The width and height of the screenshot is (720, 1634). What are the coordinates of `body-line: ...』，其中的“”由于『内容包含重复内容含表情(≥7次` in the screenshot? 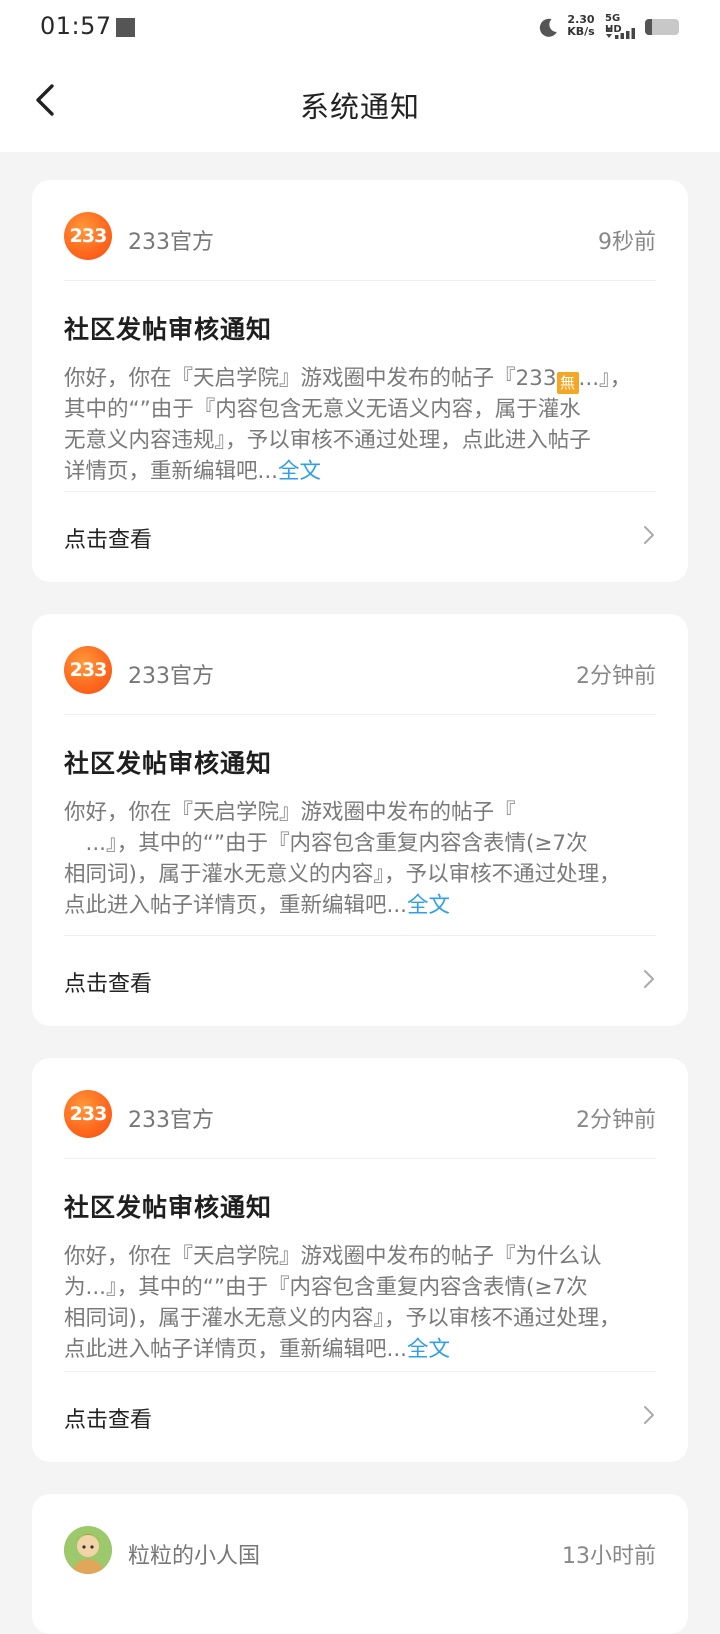 It's located at (326, 843).